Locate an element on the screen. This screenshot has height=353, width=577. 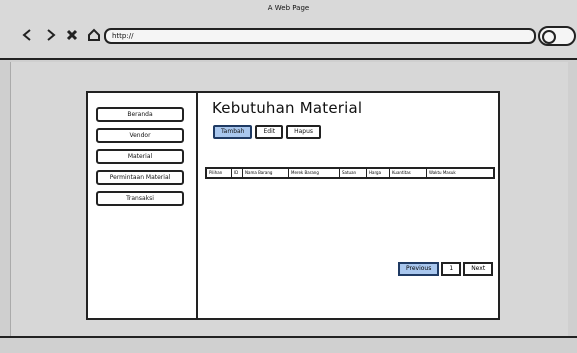
pagination: Previous 1 Next is located at coordinates (446, 269).